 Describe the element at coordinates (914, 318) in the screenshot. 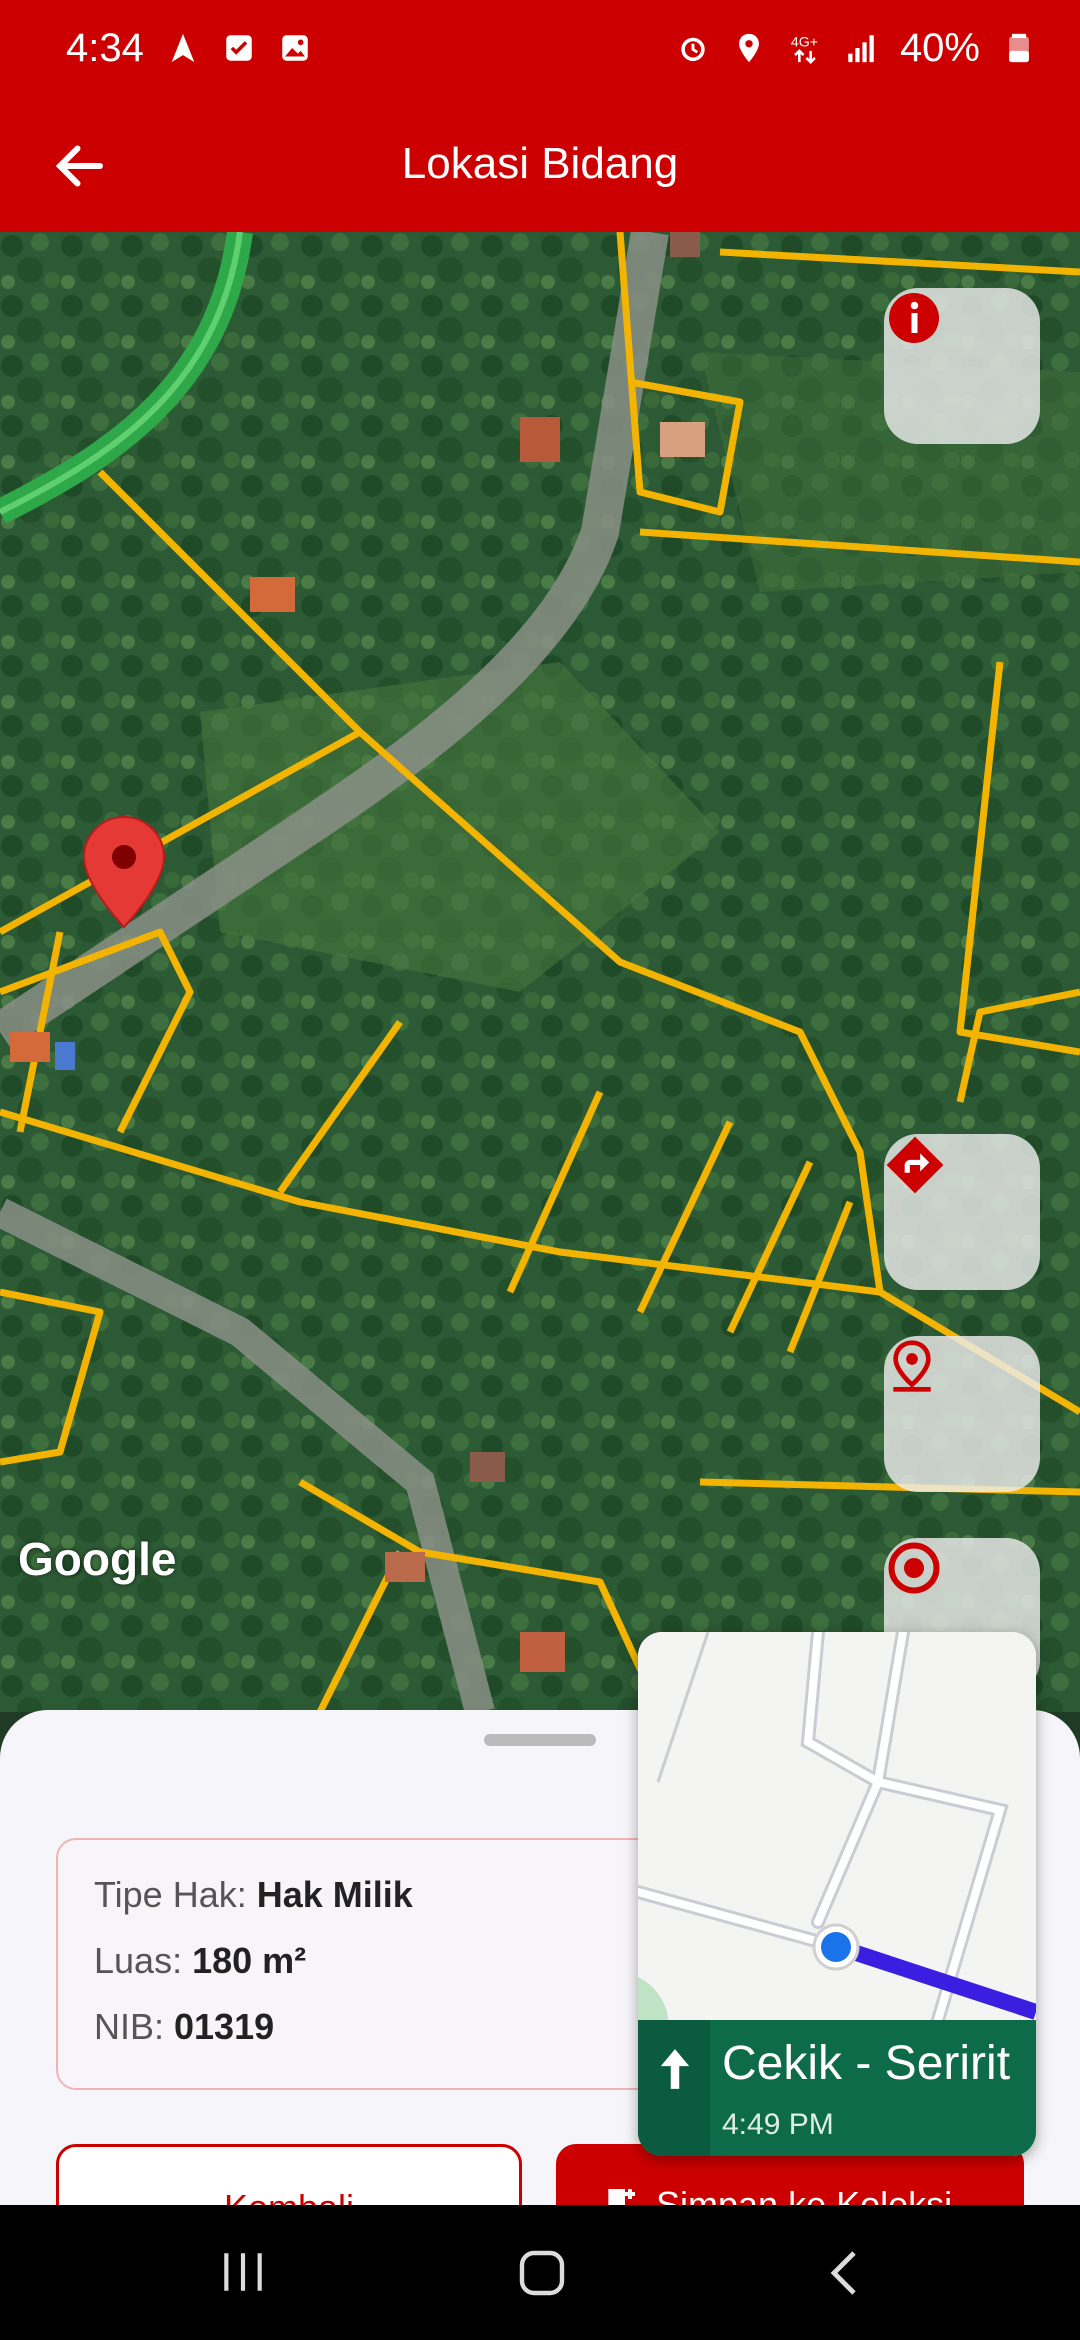

I see `info-icon` at that location.